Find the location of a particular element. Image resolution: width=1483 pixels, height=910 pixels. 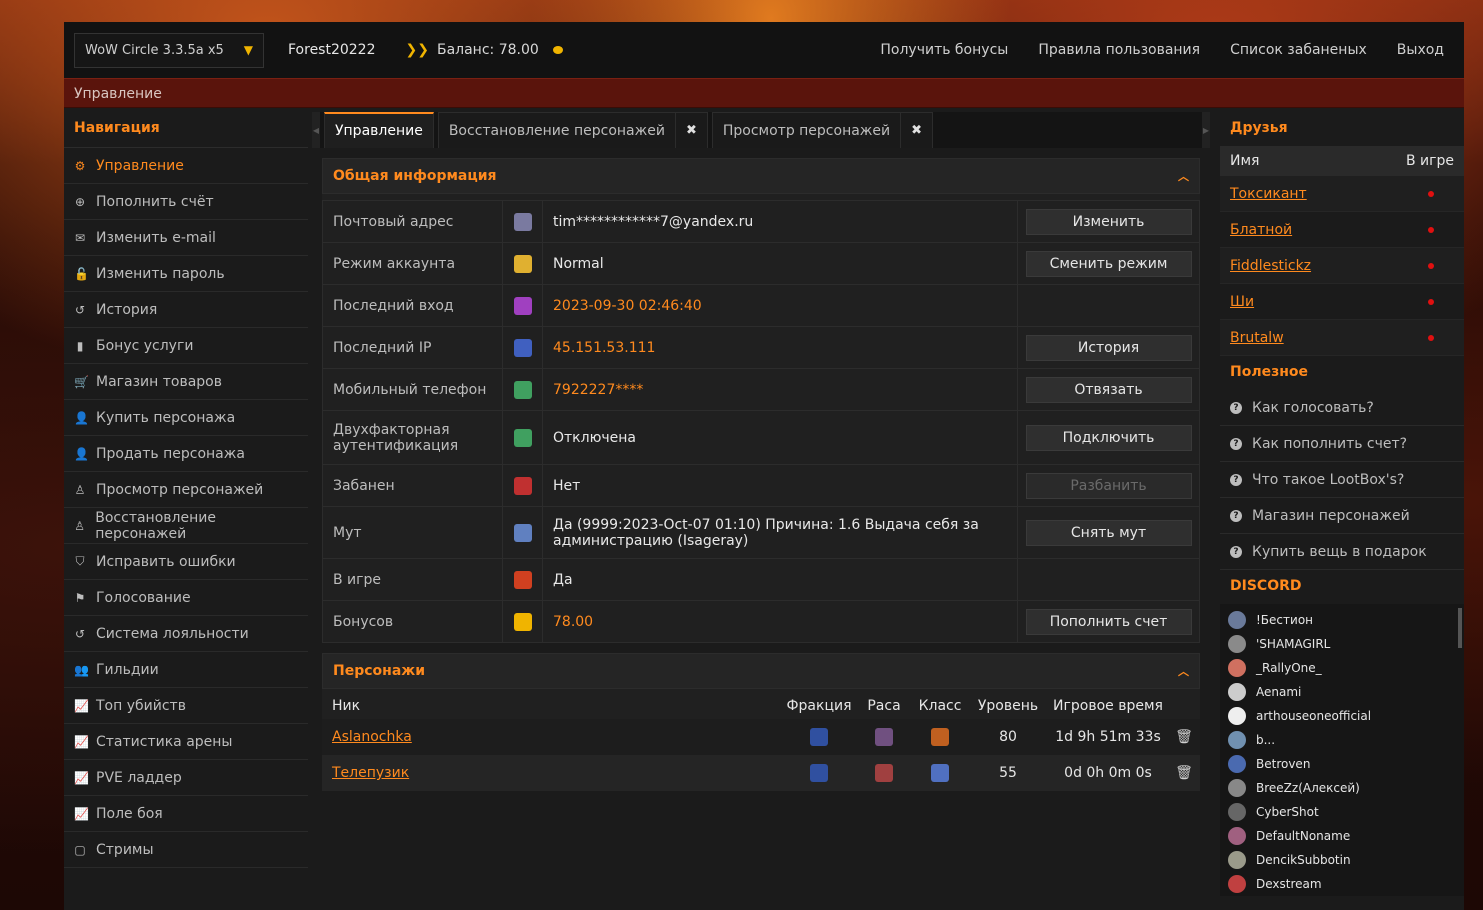

username: Forest20222 is located at coordinates (332, 50).